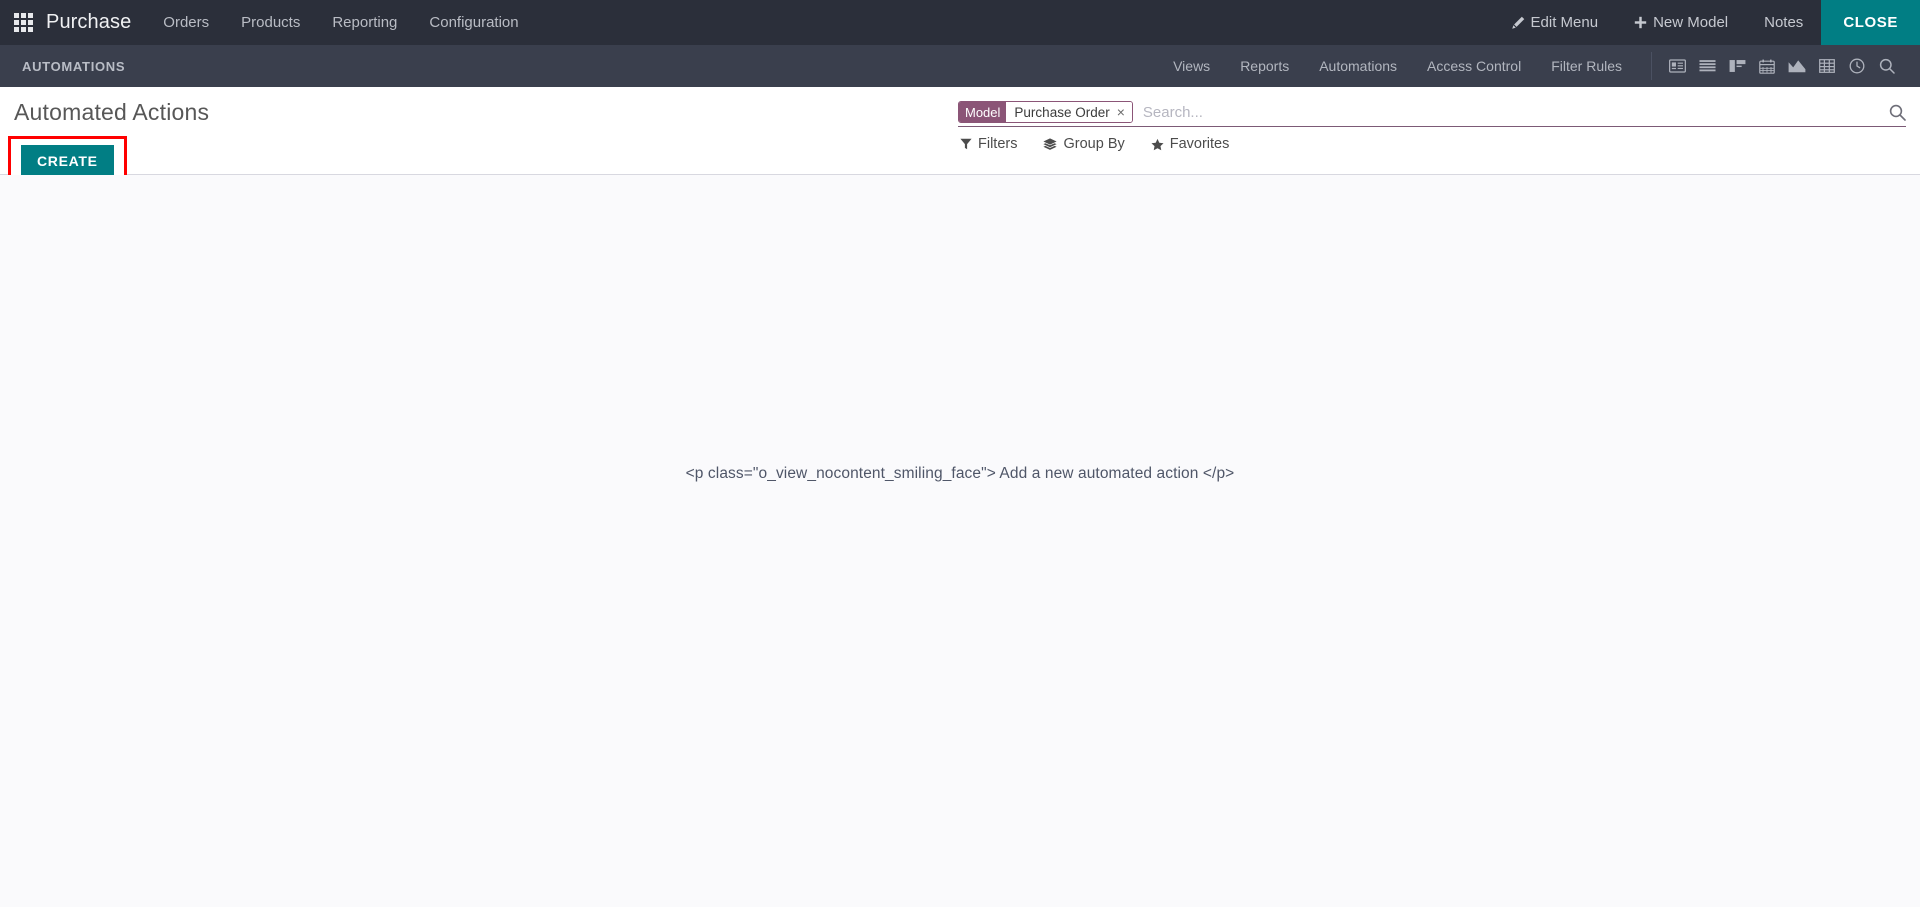 Image resolution: width=1920 pixels, height=907 pixels. What do you see at coordinates (983, 112) in the screenshot?
I see `facet-label-model: Model` at bounding box center [983, 112].